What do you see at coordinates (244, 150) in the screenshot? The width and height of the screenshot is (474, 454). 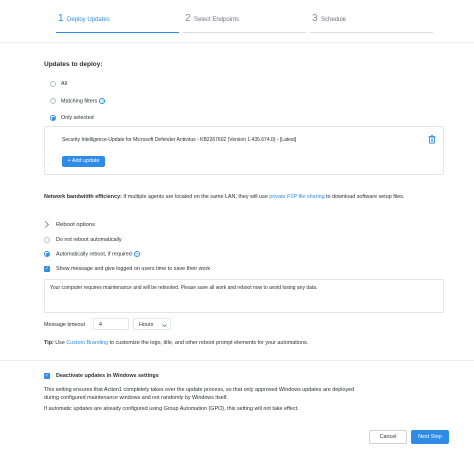 I see `selected-updates-panel` at bounding box center [244, 150].